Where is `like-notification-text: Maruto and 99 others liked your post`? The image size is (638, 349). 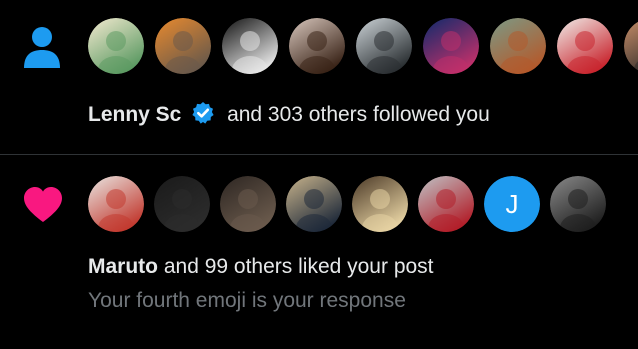 like-notification-text: Maruto and 99 others liked your post is located at coordinates (261, 267).